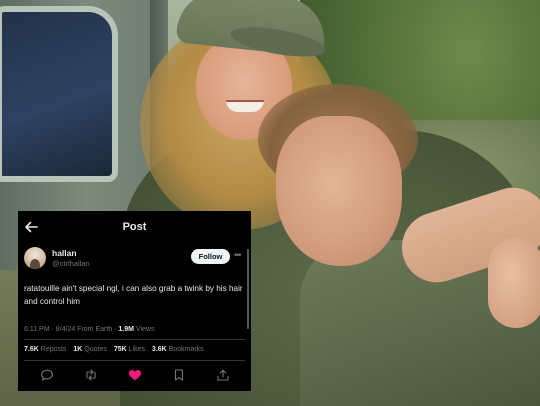 The width and height of the screenshot is (540, 406). I want to click on repost-icon, so click(91, 375).